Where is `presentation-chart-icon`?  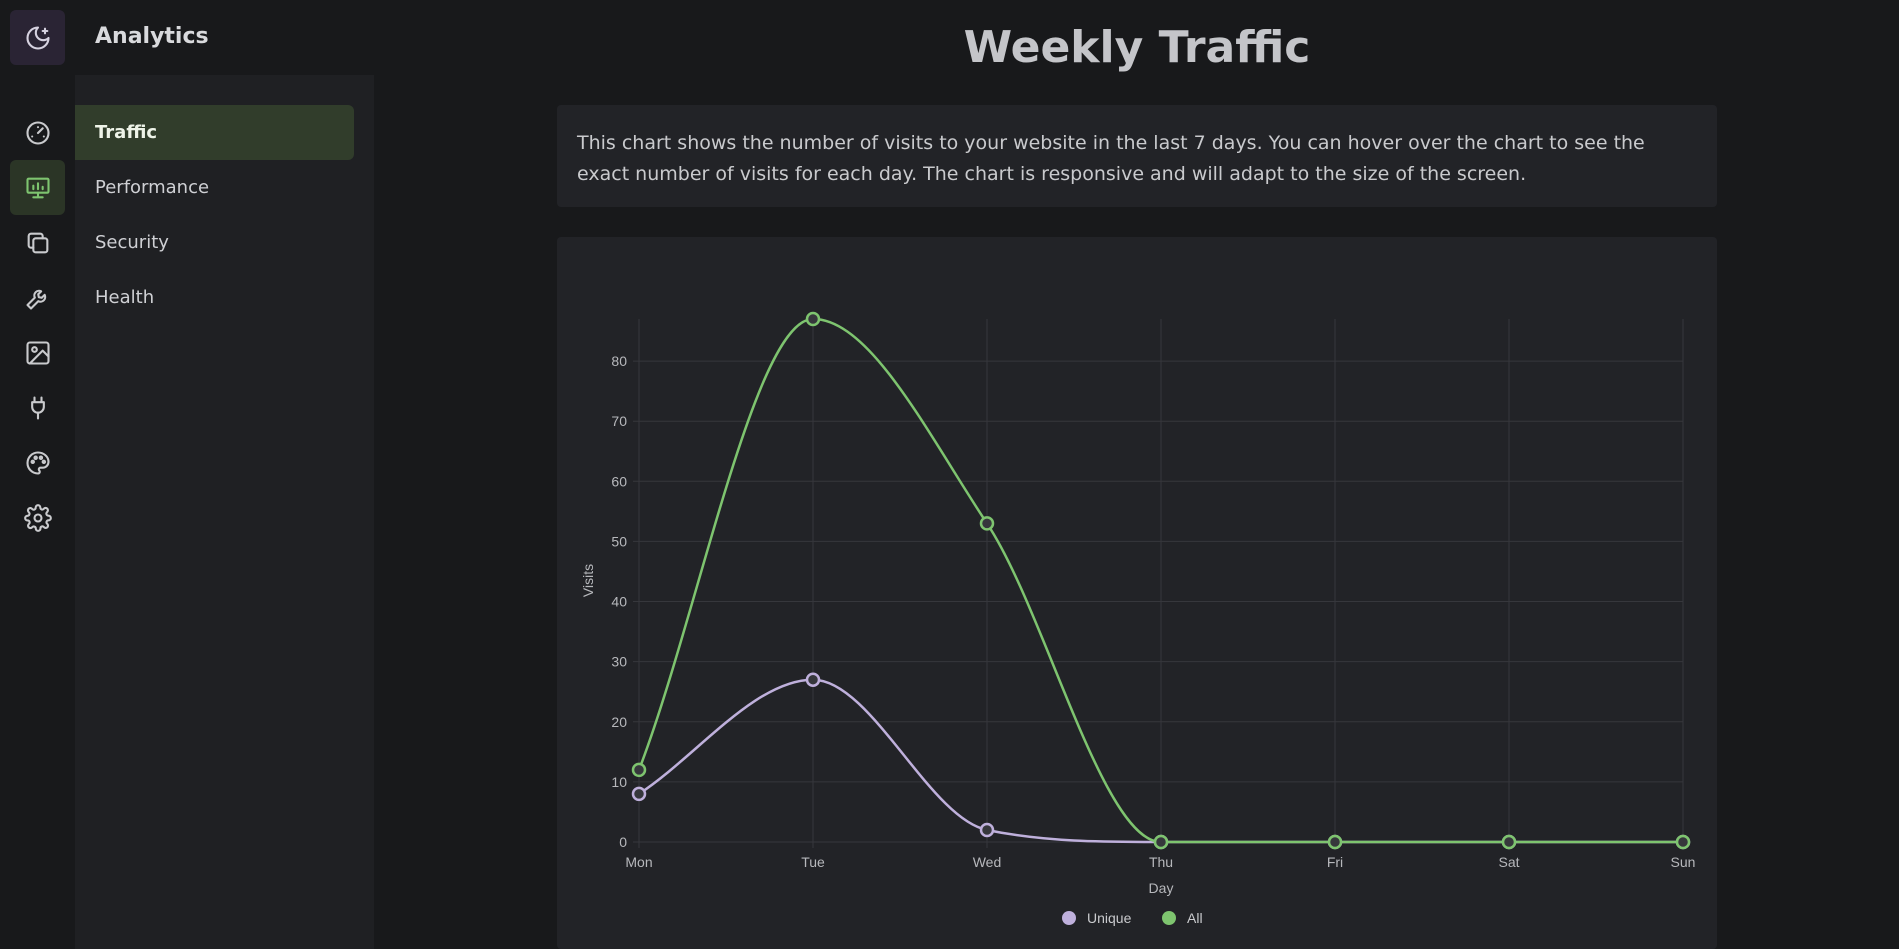 presentation-chart-icon is located at coordinates (37, 187).